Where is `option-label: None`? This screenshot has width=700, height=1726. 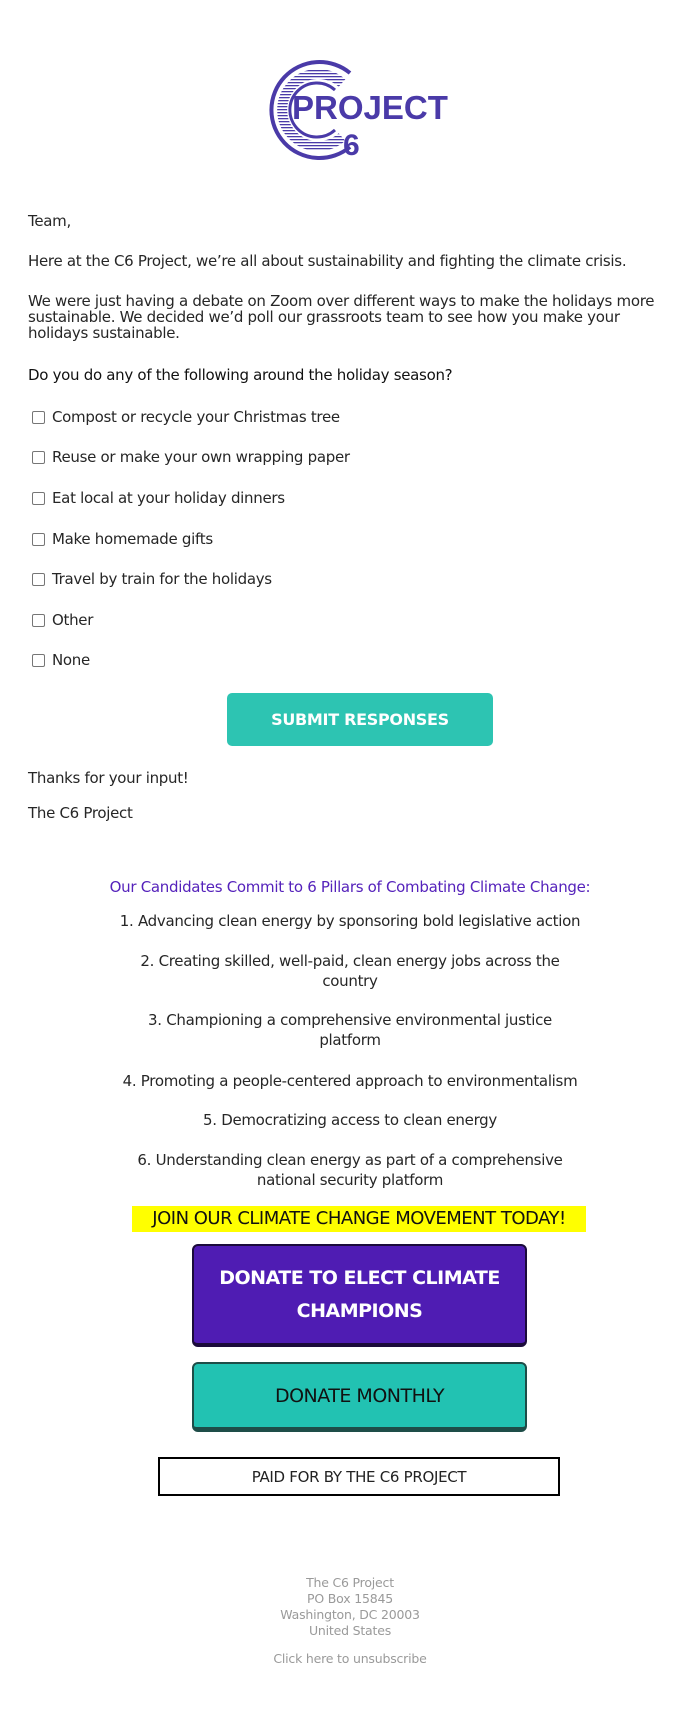 option-label: None is located at coordinates (71, 660).